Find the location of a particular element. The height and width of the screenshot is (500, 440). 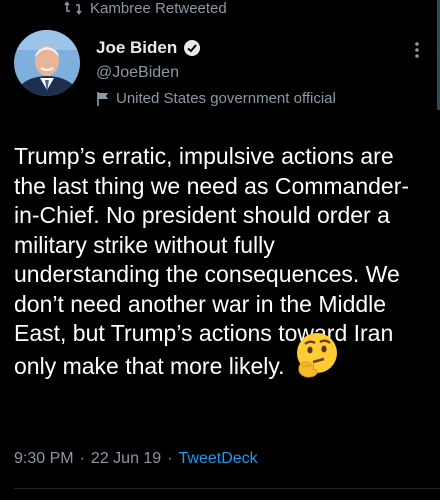

verified-badge-icon is located at coordinates (192, 48).